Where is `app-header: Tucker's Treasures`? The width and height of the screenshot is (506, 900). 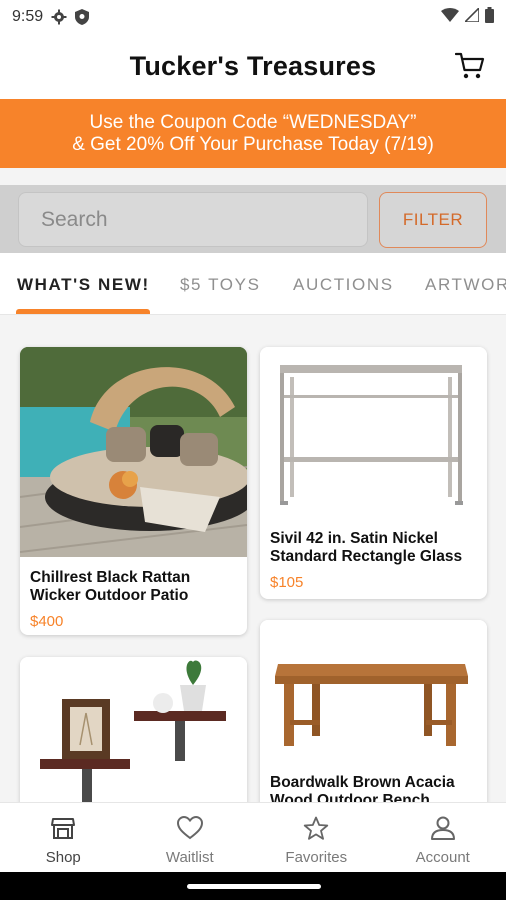
app-header: Tucker's Treasures is located at coordinates (253, 66).